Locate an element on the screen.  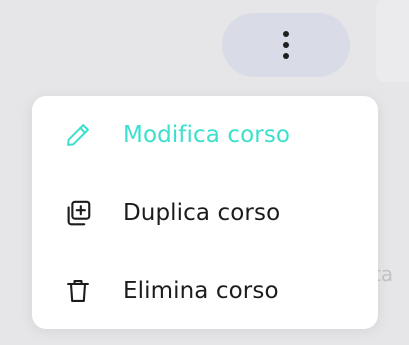
pencil-icon is located at coordinates (78, 135).